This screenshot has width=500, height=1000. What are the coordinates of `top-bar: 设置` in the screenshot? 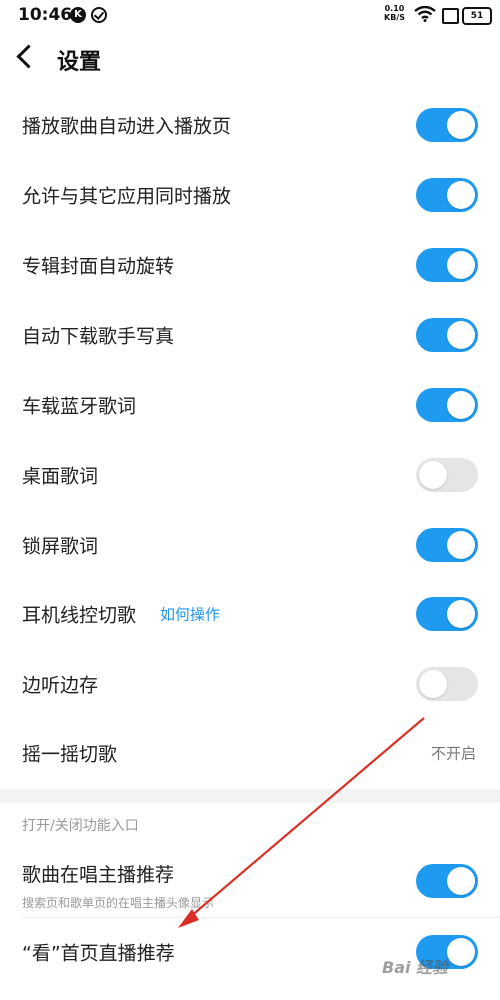 It's located at (250, 60).